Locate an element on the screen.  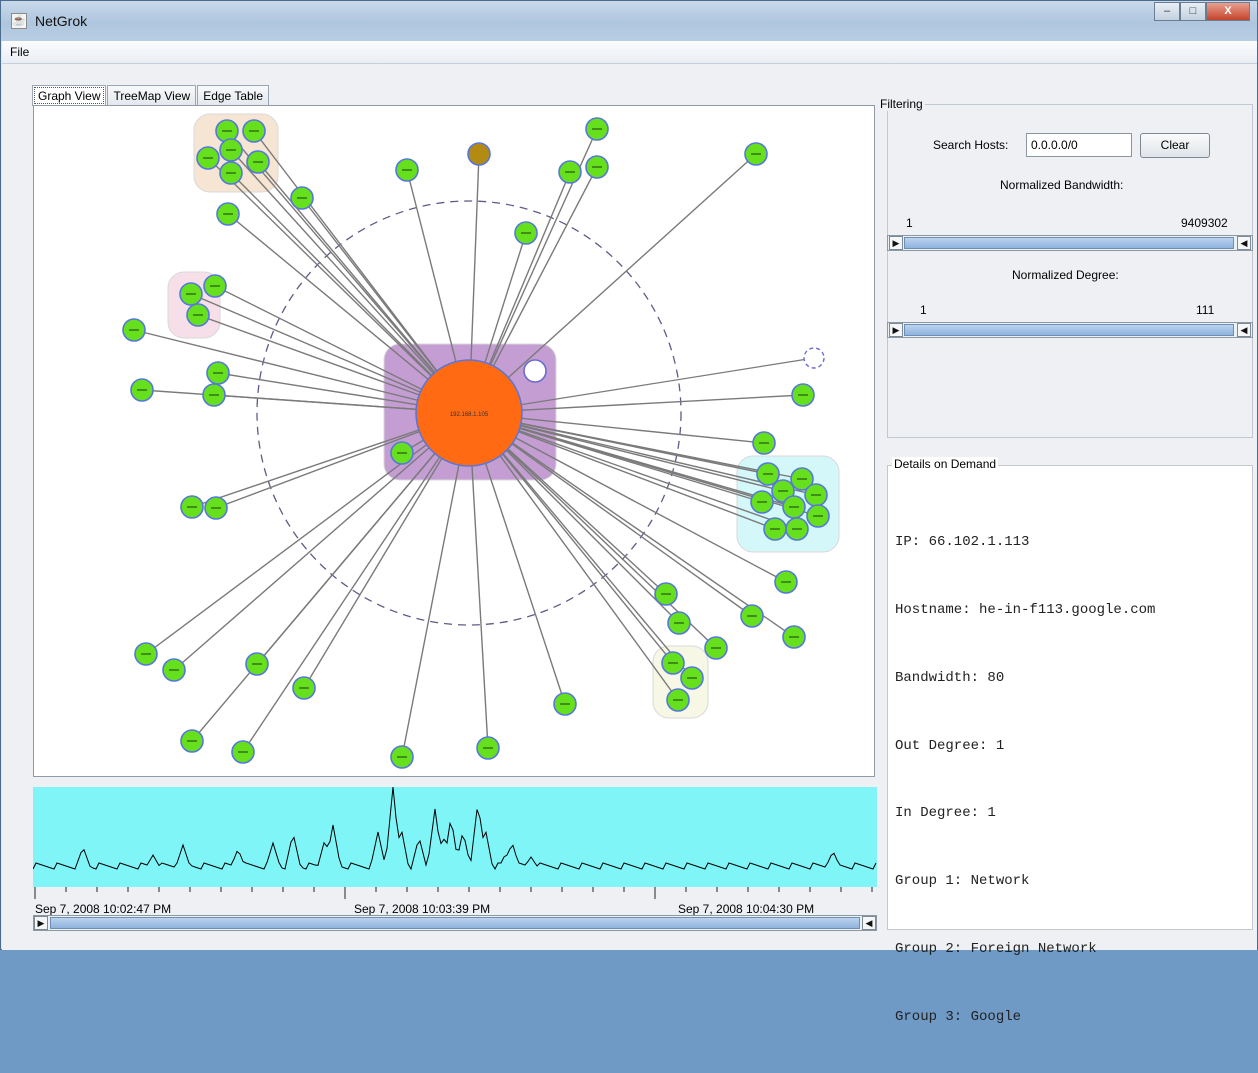
detail-ip: IP: 66.102.1.113 is located at coordinates (962, 542).